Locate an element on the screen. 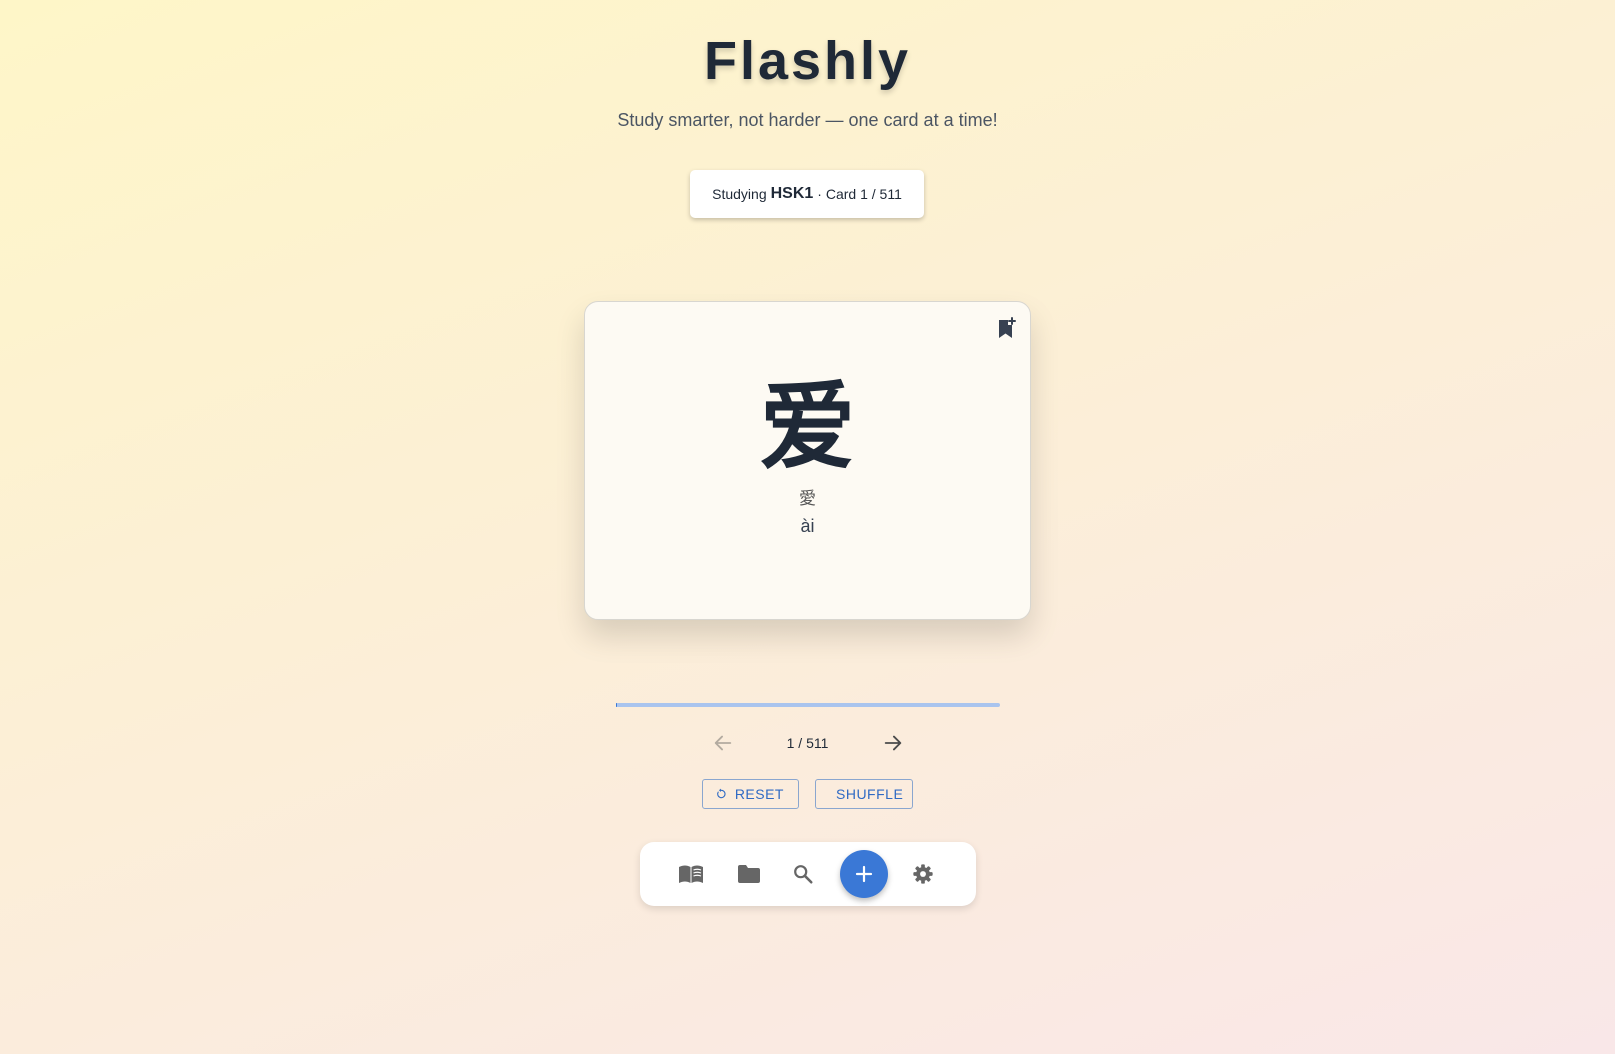  settings-icon is located at coordinates (923, 874).